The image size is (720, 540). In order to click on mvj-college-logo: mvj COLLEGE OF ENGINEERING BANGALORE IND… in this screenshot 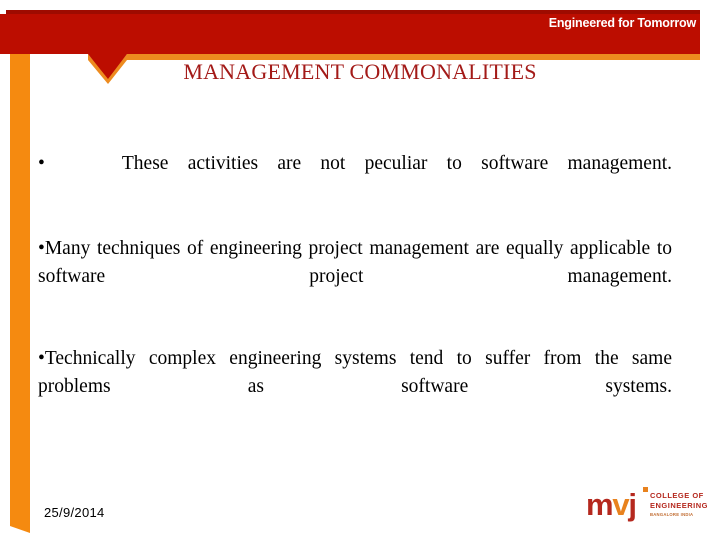, I will do `click(647, 507)`.